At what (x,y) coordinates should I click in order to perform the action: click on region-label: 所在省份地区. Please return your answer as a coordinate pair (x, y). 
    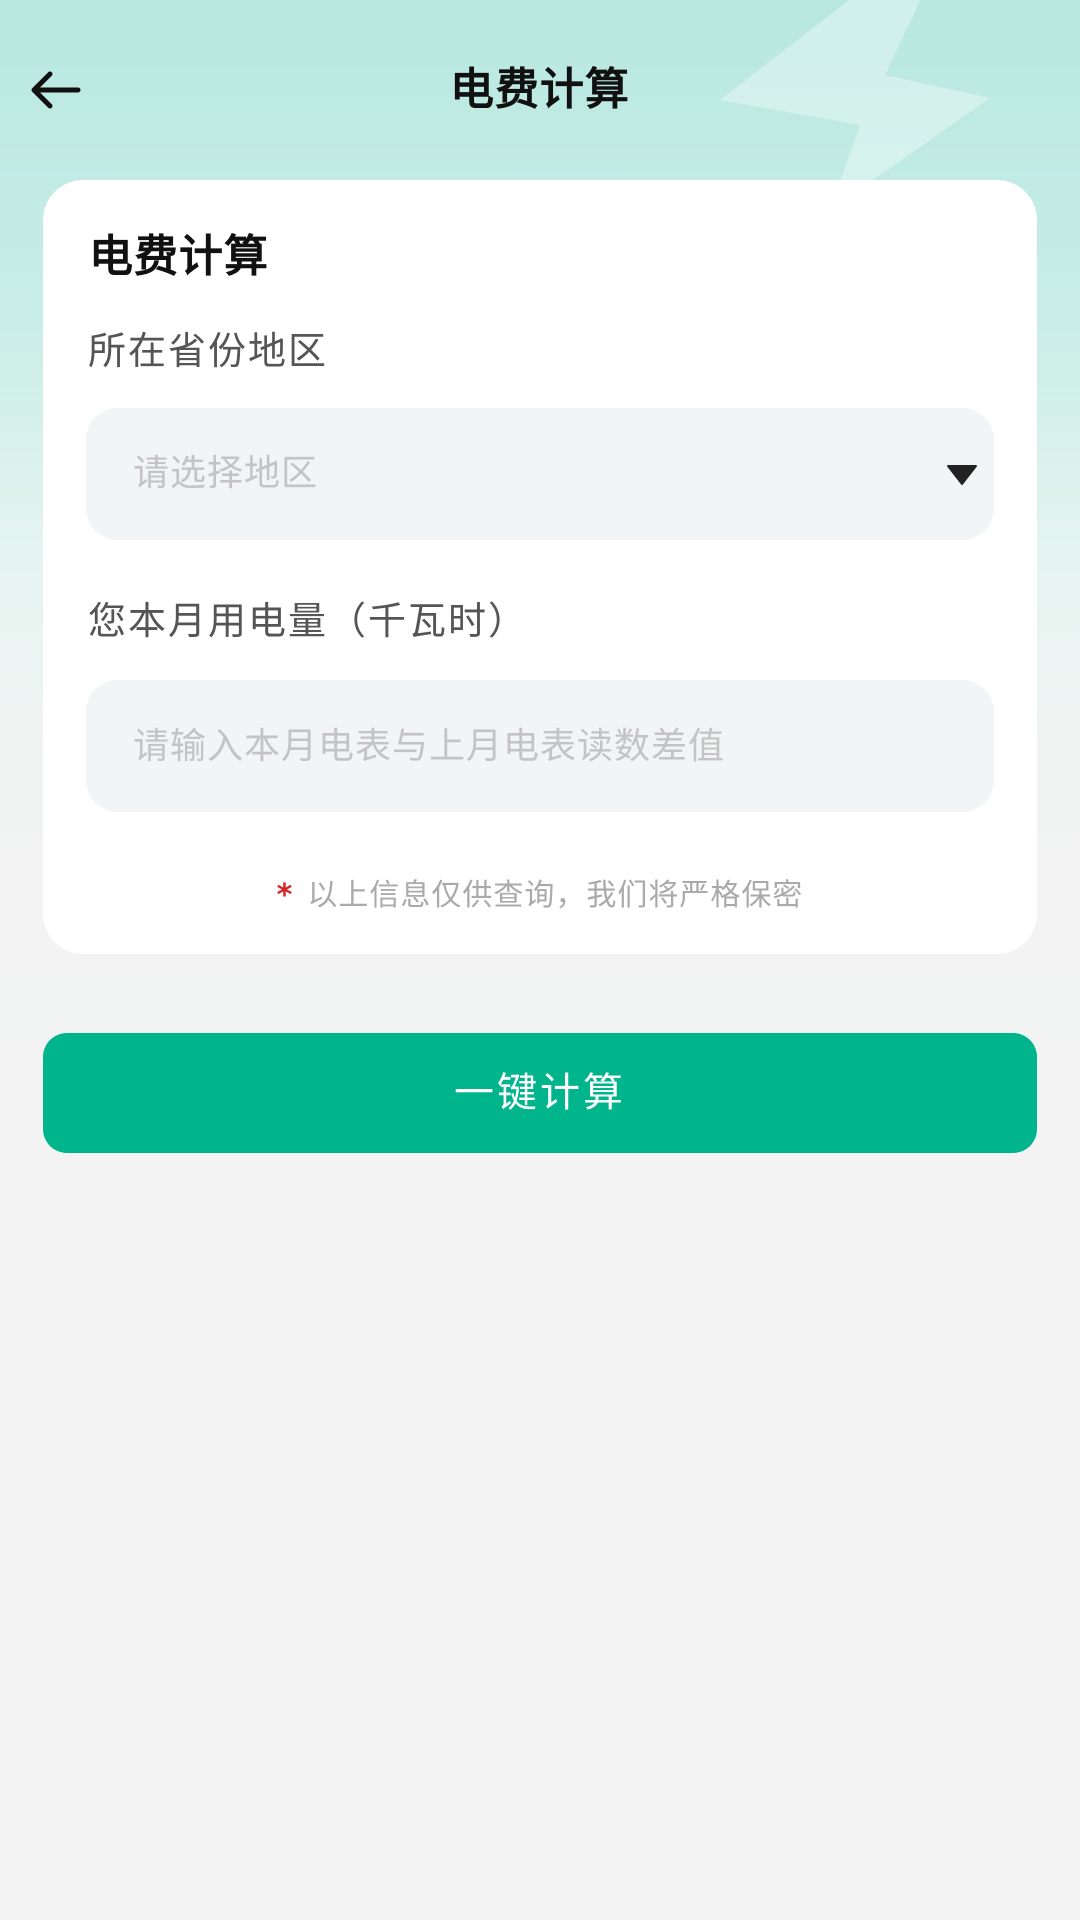
    Looking at the image, I should click on (208, 351).